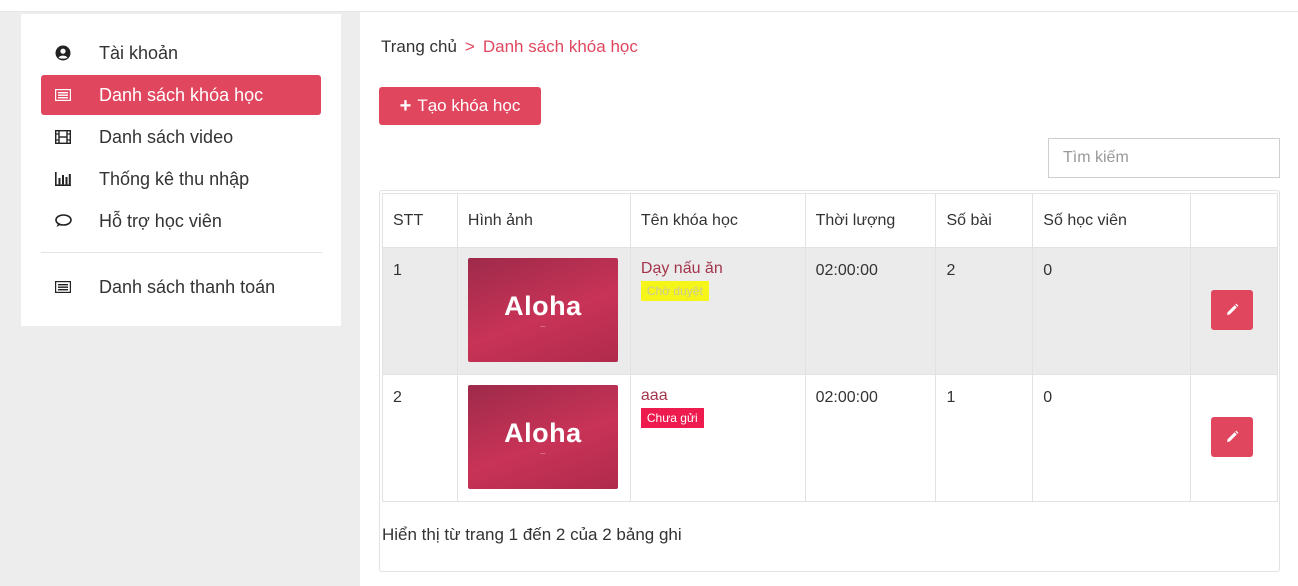 The width and height of the screenshot is (1298, 586). Describe the element at coordinates (63, 179) in the screenshot. I see `bar-chart-icon` at that location.